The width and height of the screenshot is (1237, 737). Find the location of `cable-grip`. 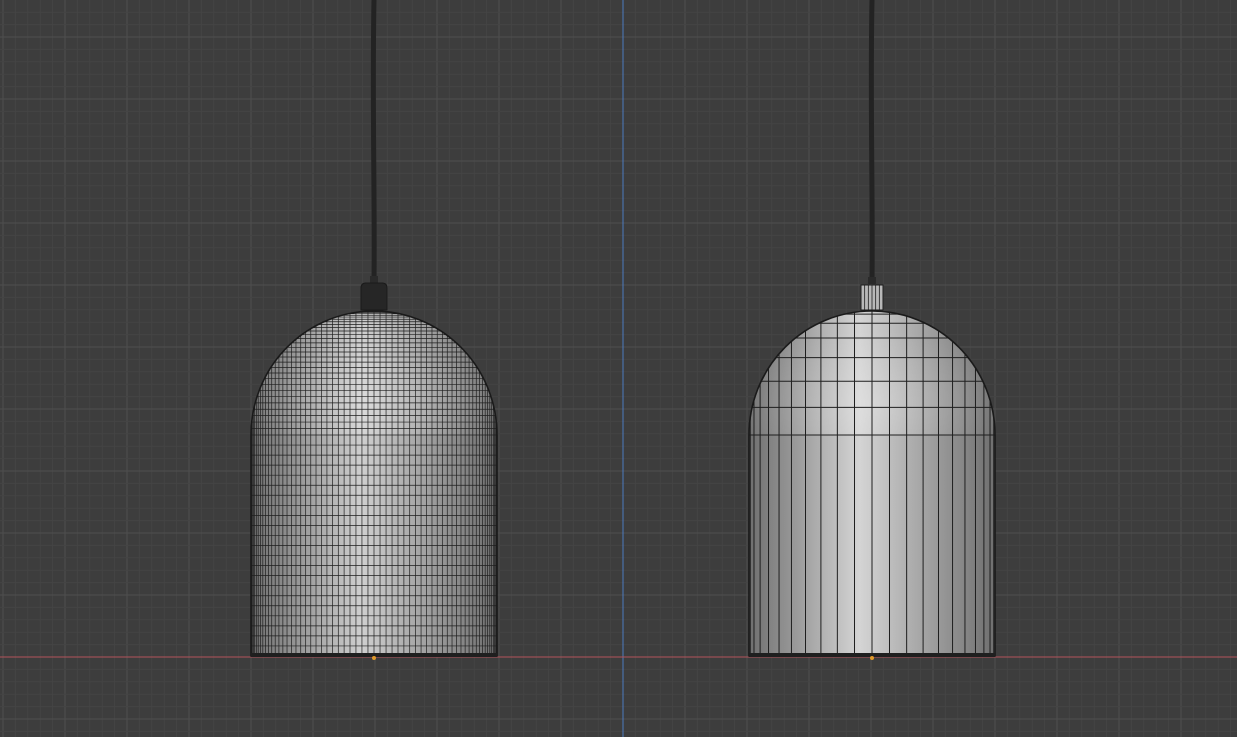

cable-grip is located at coordinates (872, 280).